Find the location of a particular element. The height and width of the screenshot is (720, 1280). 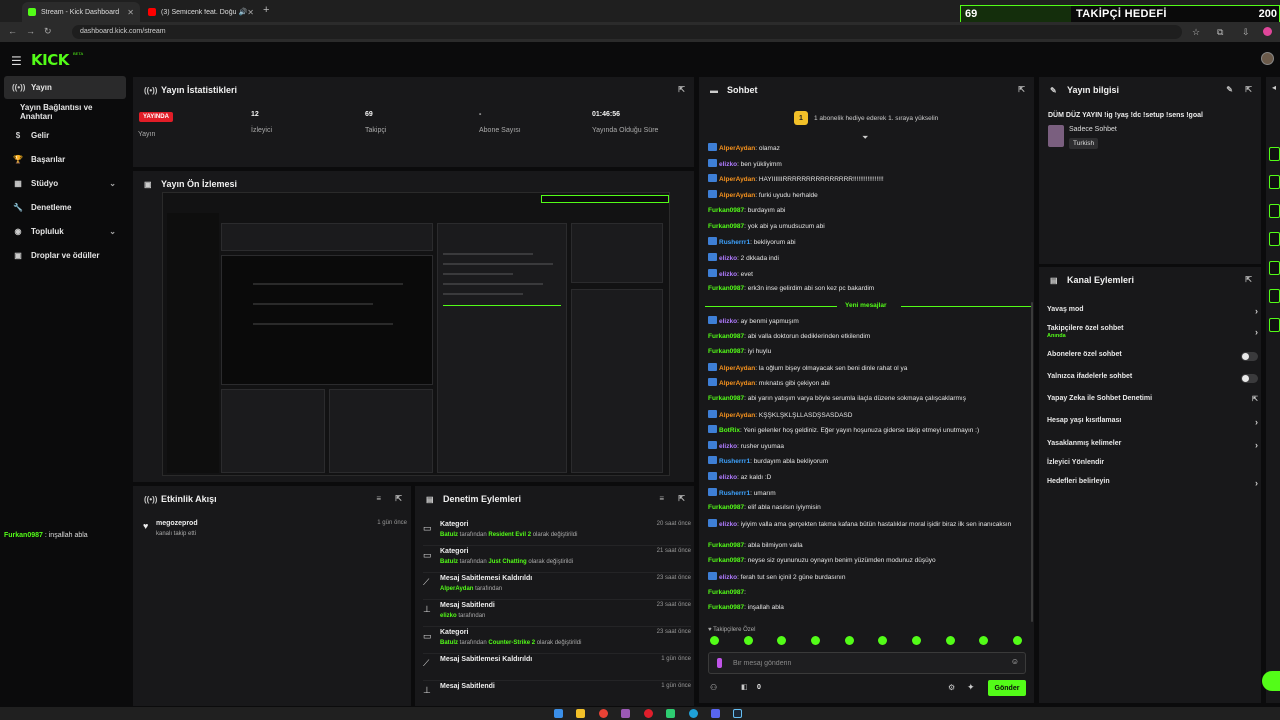

start-icon is located at coordinates (558, 713).